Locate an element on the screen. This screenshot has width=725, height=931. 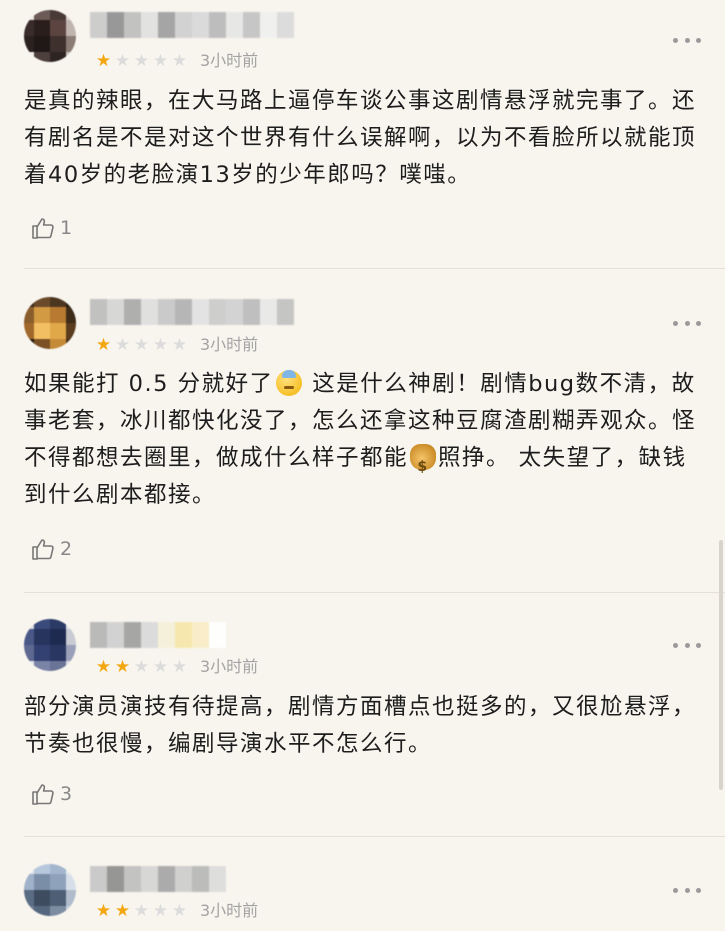
like-button: 2 is located at coordinates (51, 549).